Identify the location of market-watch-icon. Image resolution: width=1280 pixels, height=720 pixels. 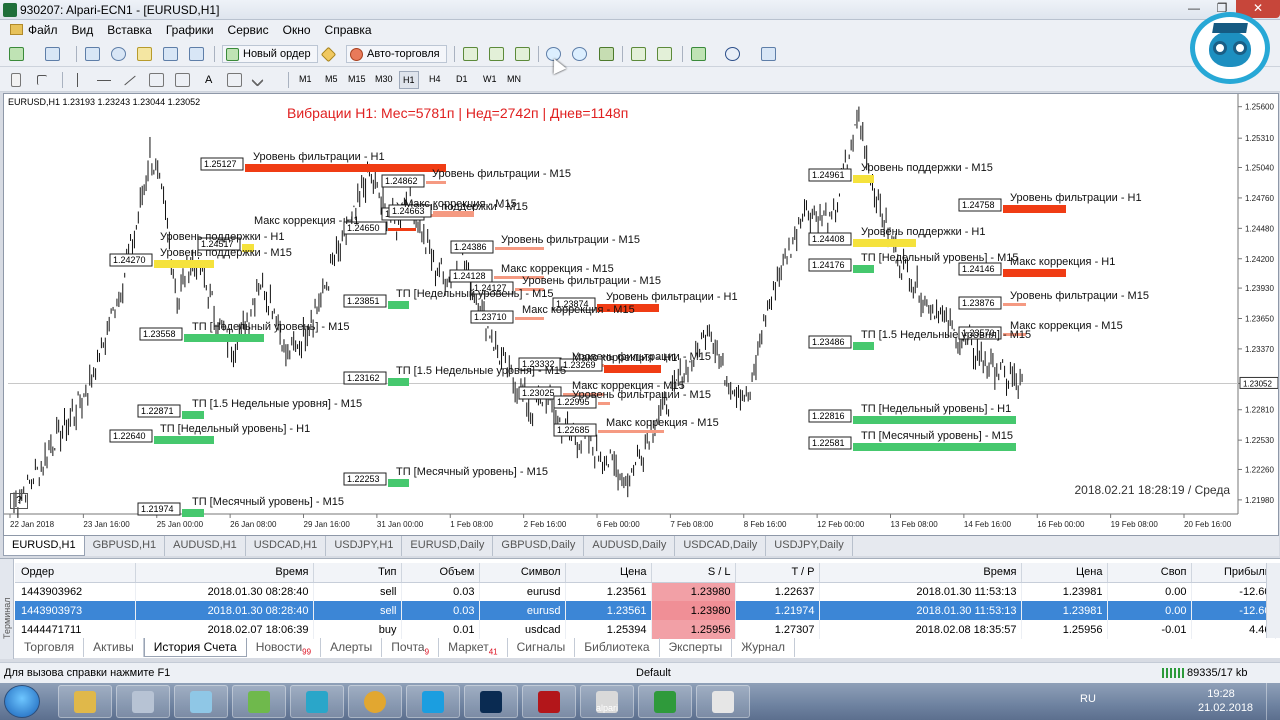
(92, 54).